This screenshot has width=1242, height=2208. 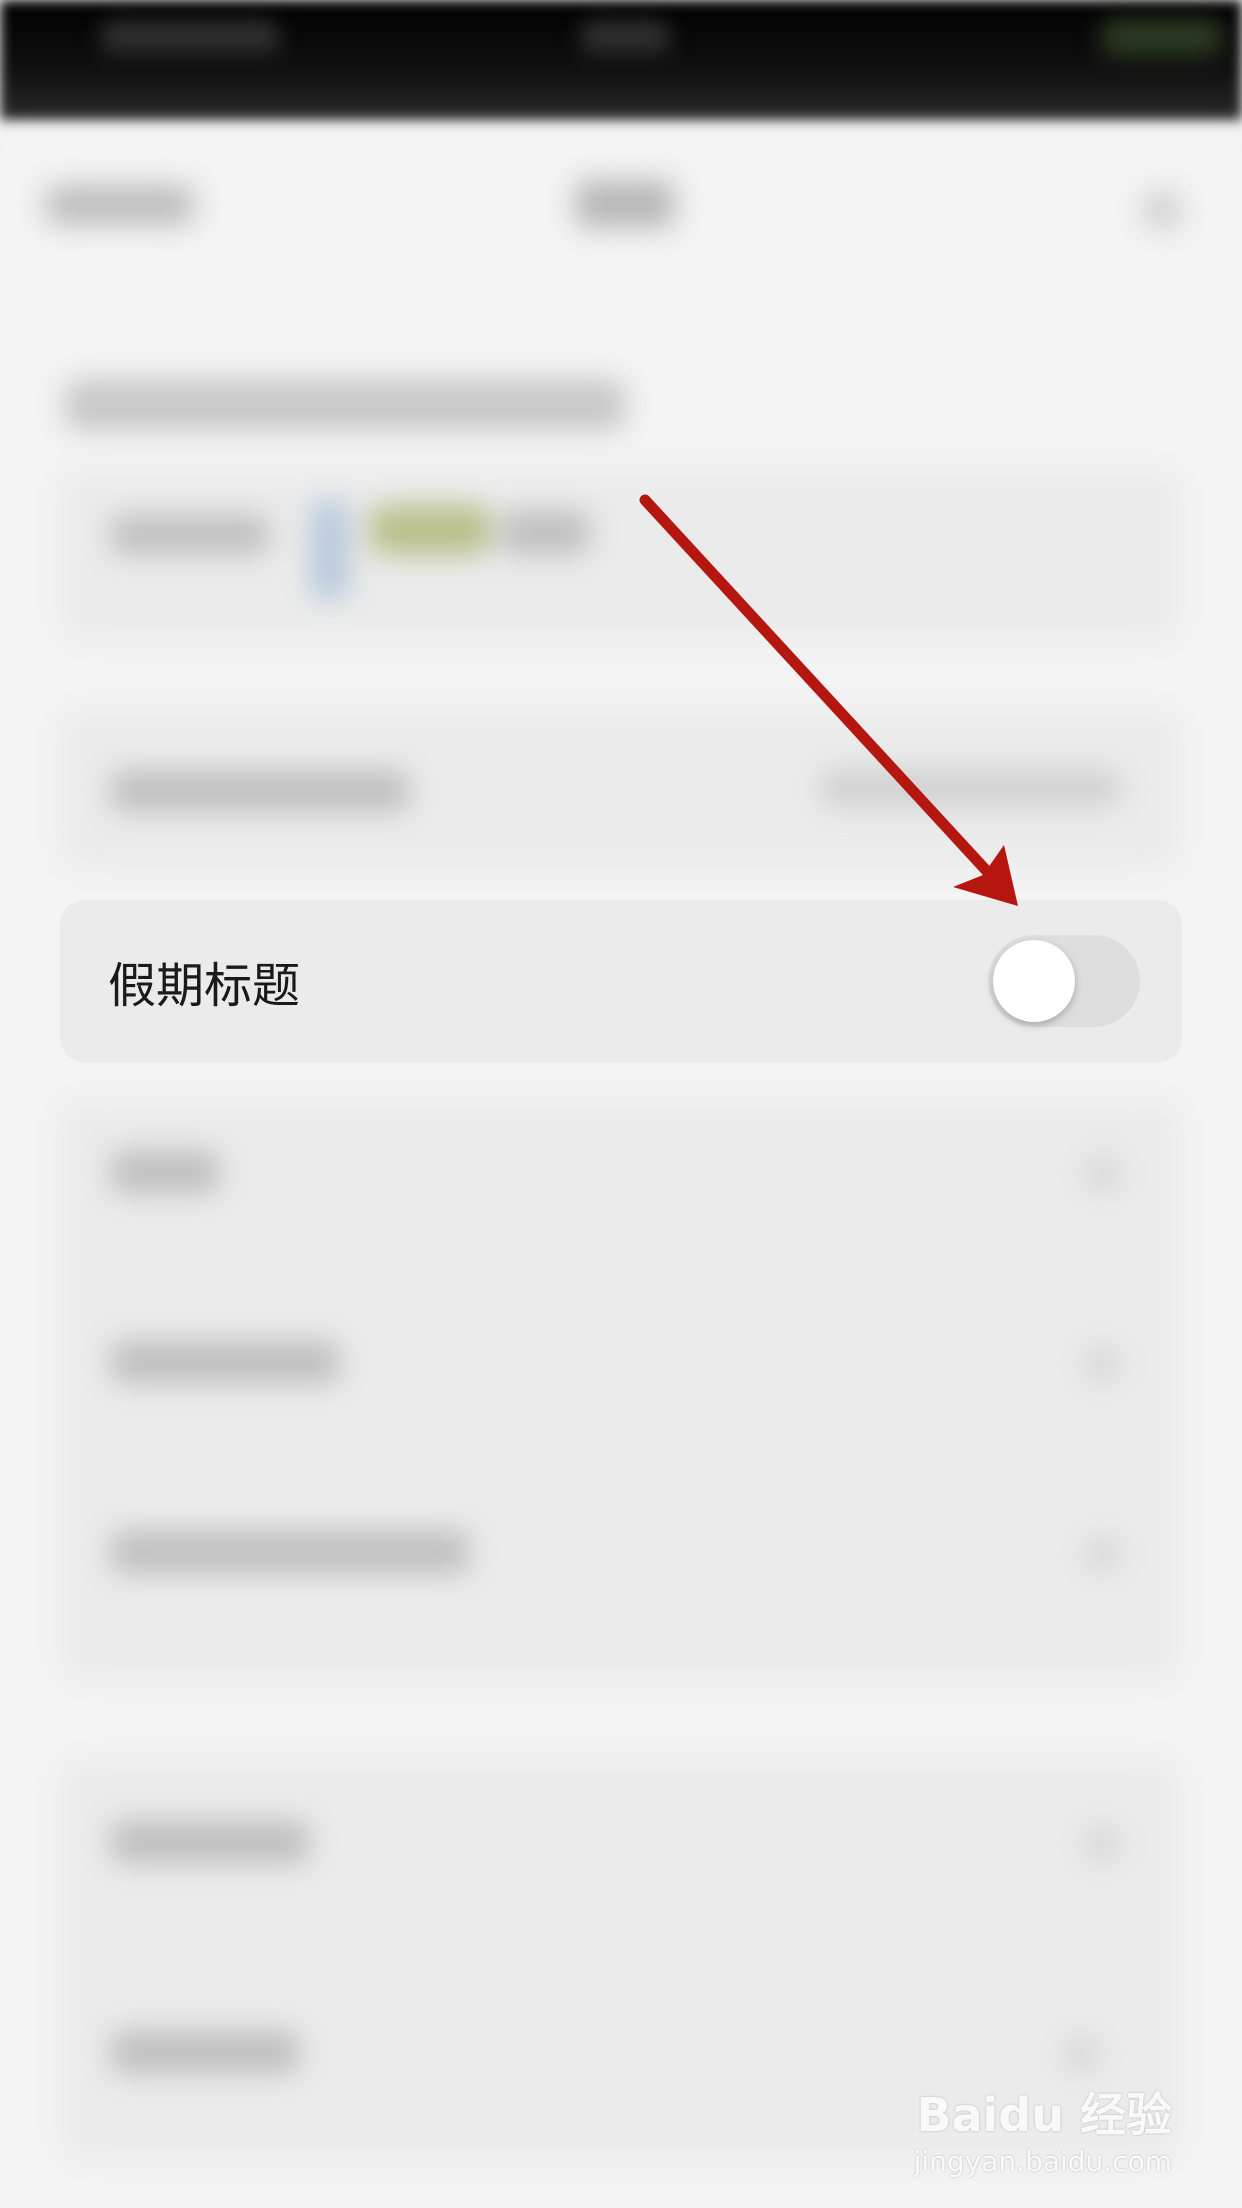 I want to click on preview-card, so click(x=620, y=555).